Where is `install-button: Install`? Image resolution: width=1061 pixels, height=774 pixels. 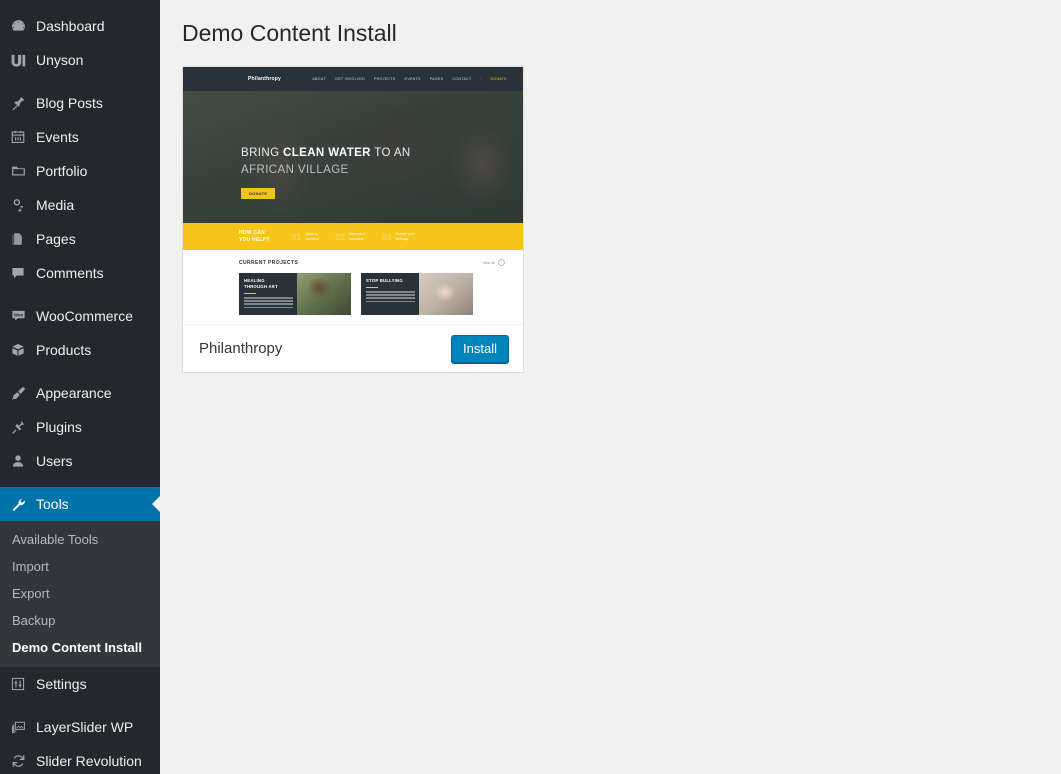 install-button: Install is located at coordinates (480, 348).